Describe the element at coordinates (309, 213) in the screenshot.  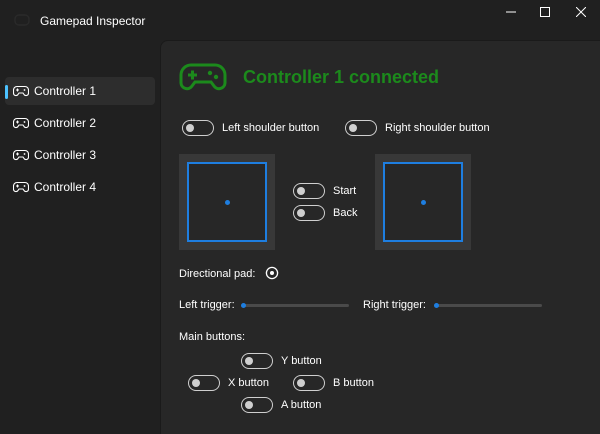
I see `back-toggle` at that location.